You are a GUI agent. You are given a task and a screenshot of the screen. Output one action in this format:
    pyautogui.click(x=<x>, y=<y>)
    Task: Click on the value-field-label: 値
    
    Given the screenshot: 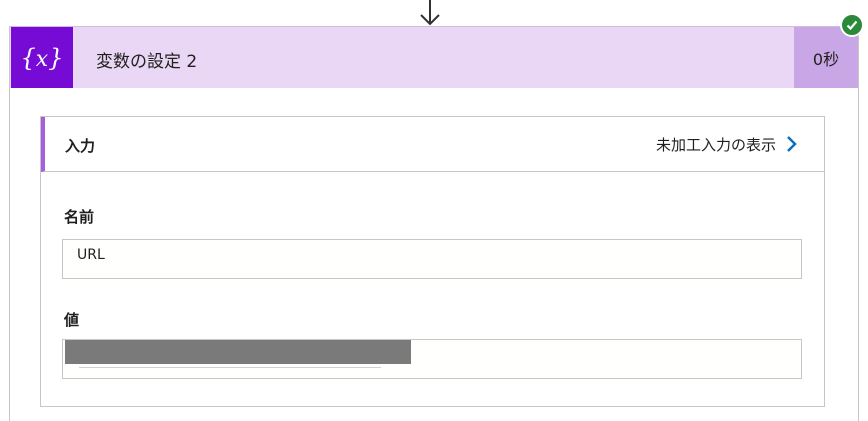 What is the action you would take?
    pyautogui.click(x=72, y=320)
    